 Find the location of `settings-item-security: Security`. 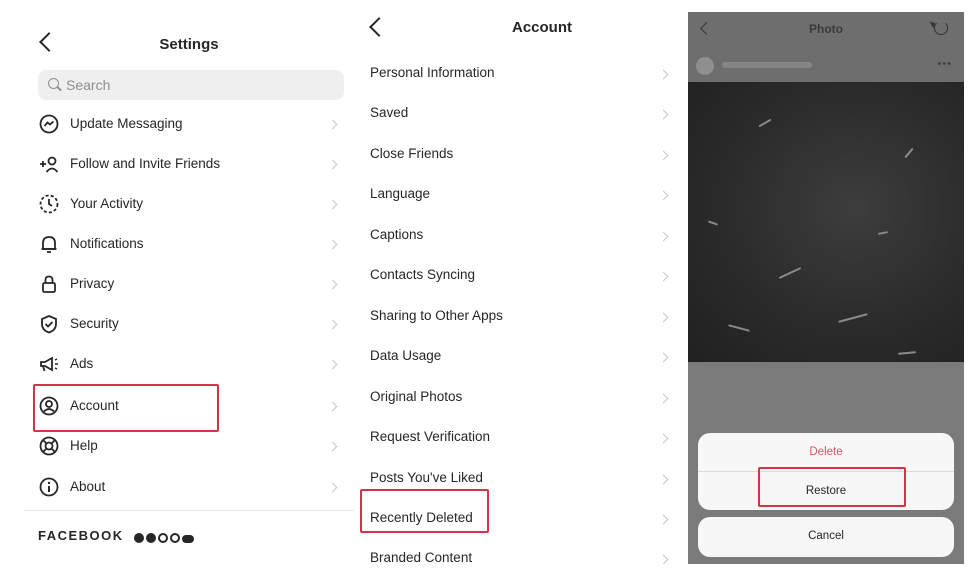

settings-item-security: Security is located at coordinates (189, 324).